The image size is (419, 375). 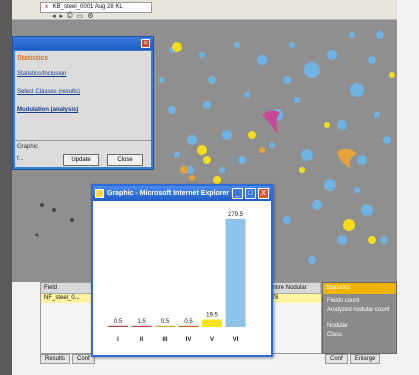 What do you see at coordinates (141, 322) in the screenshot?
I see `bar-value-label: 1.5` at bounding box center [141, 322].